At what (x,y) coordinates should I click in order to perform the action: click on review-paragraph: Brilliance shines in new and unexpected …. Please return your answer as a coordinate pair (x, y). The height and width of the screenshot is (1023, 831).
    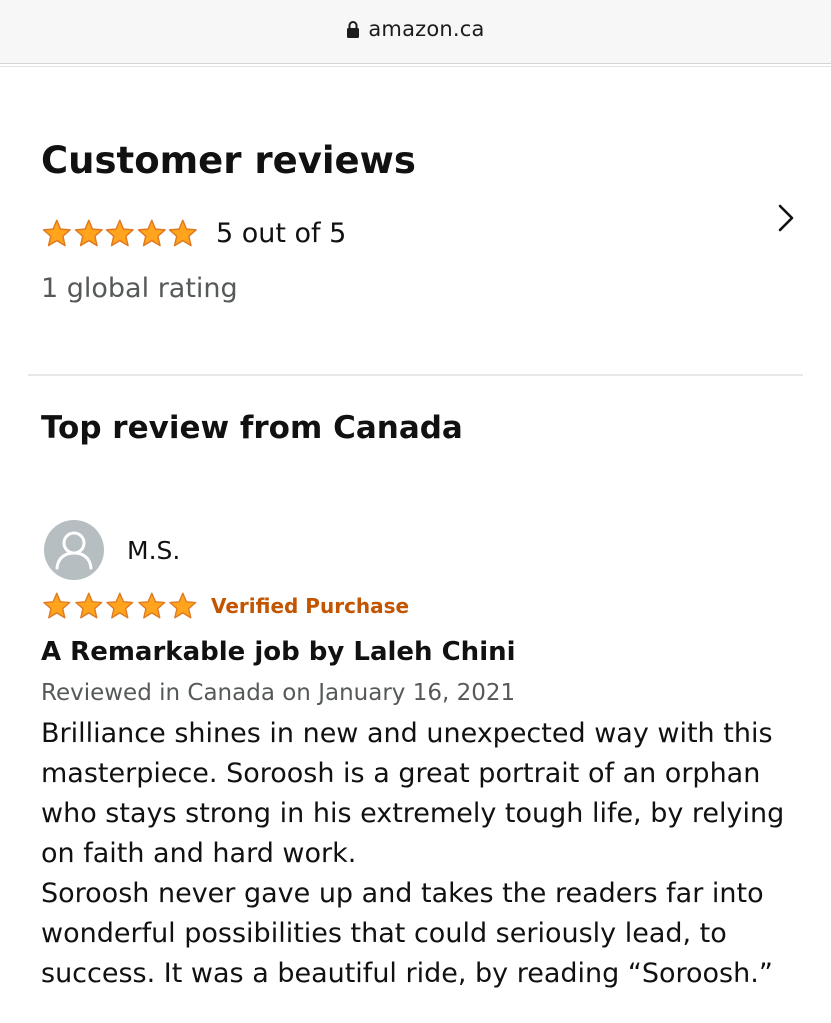
    Looking at the image, I should click on (413, 793).